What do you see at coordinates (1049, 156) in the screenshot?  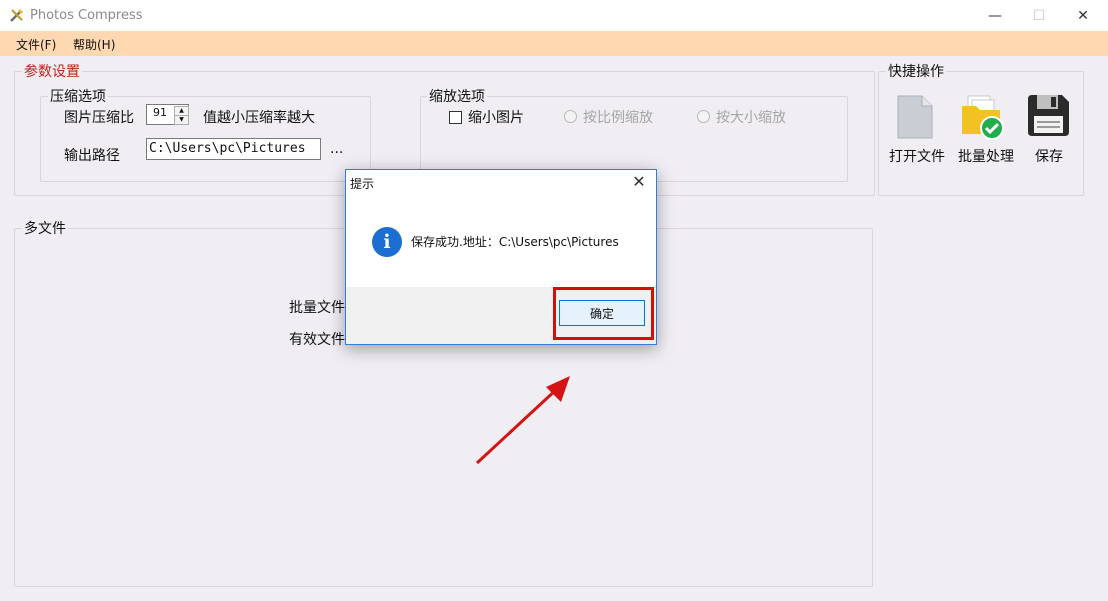 I see `save-label: 保存` at bounding box center [1049, 156].